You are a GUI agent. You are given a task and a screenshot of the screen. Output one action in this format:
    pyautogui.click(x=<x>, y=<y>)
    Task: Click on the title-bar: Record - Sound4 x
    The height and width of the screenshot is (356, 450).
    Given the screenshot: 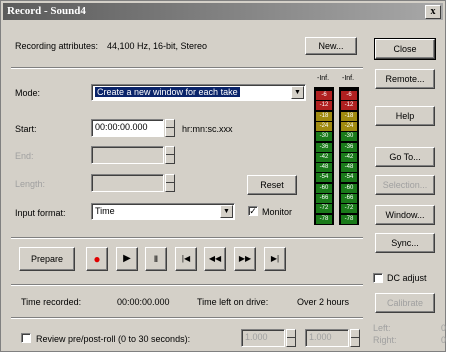 What is the action you would take?
    pyautogui.click(x=223, y=11)
    